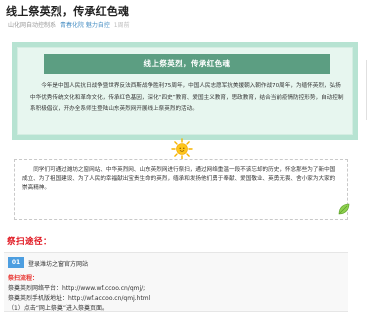 The image size is (370, 312). I want to click on leaf-icon, so click(344, 209).